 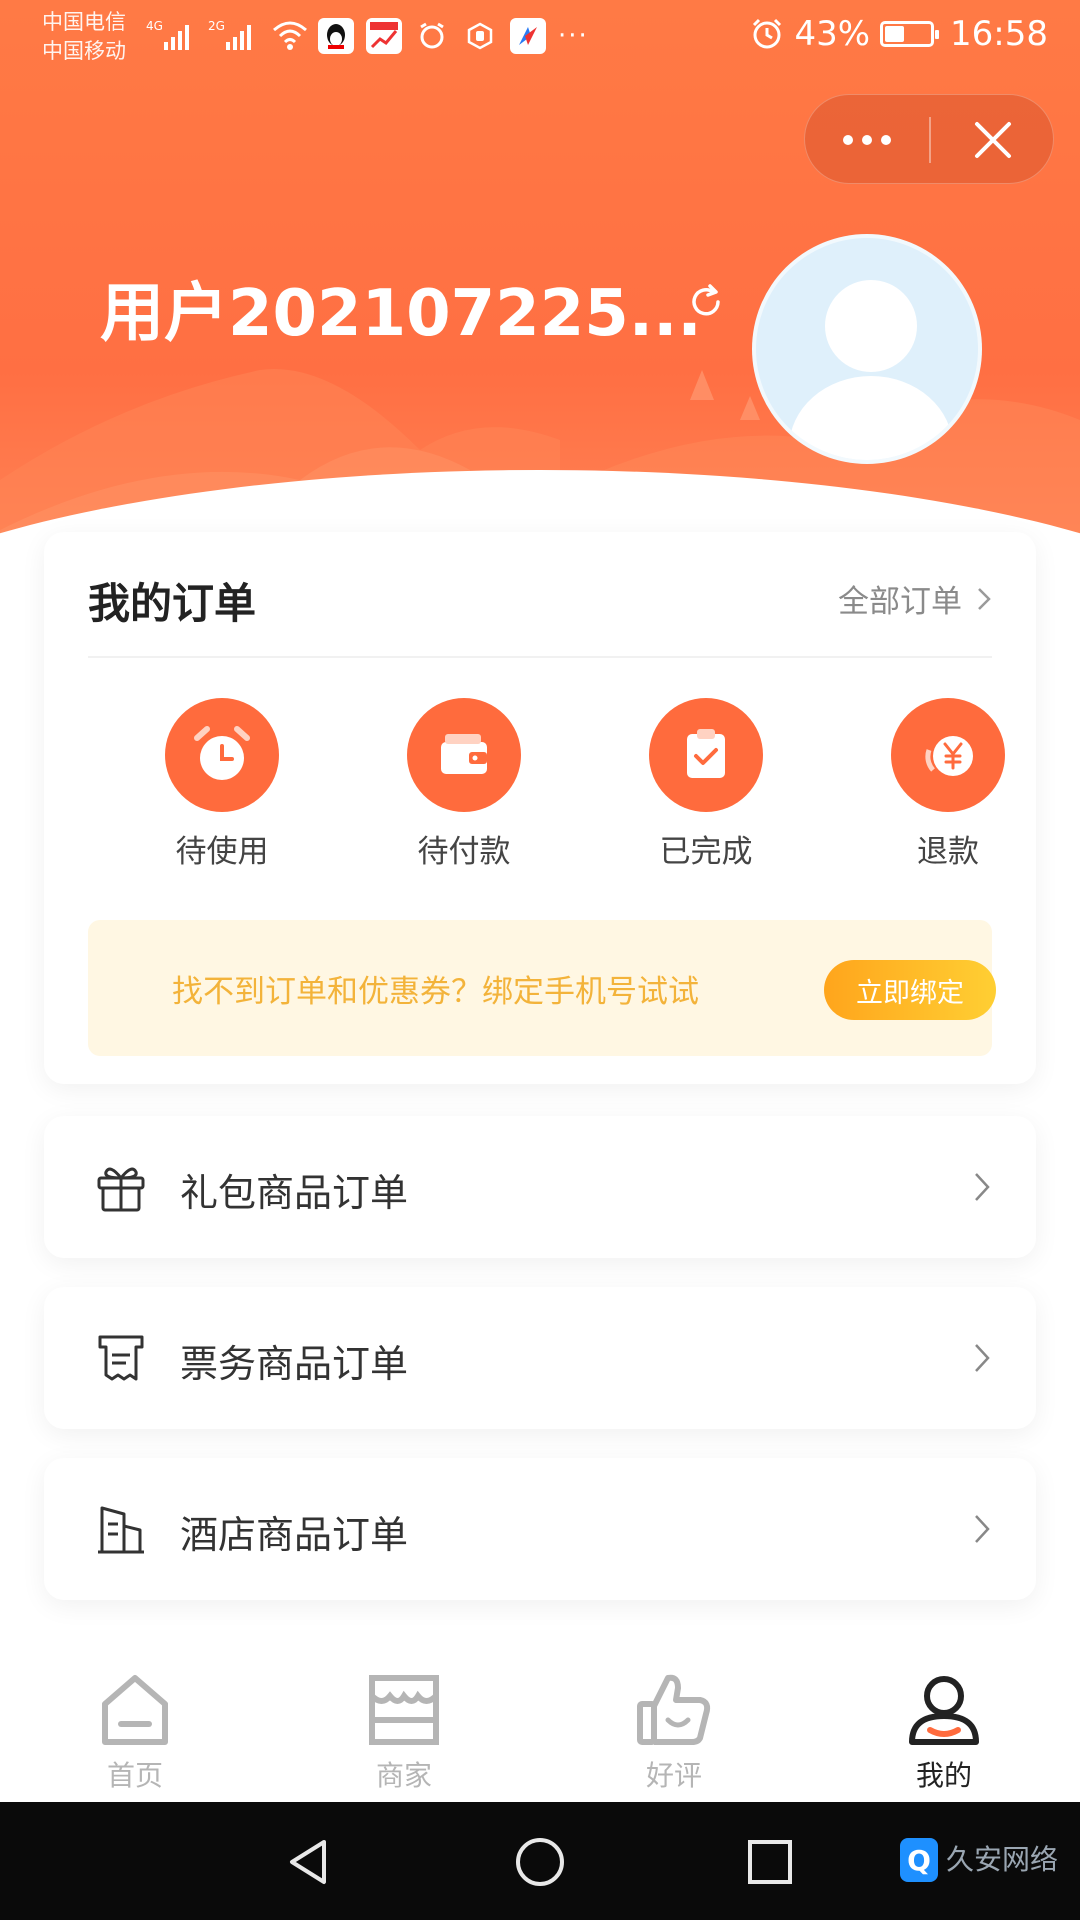 What do you see at coordinates (910, 34) in the screenshot?
I see `battery-icon` at bounding box center [910, 34].